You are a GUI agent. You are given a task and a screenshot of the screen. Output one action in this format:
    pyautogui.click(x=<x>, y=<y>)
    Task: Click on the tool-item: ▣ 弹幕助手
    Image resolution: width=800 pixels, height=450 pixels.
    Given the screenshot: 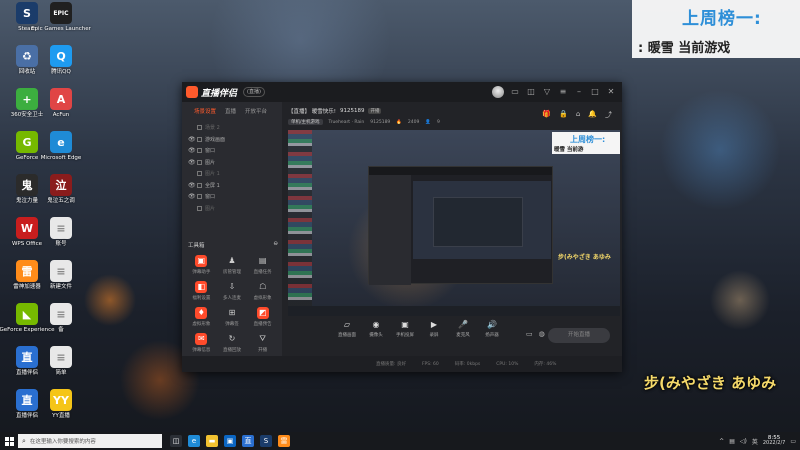 What is the action you would take?
    pyautogui.click(x=201, y=265)
    